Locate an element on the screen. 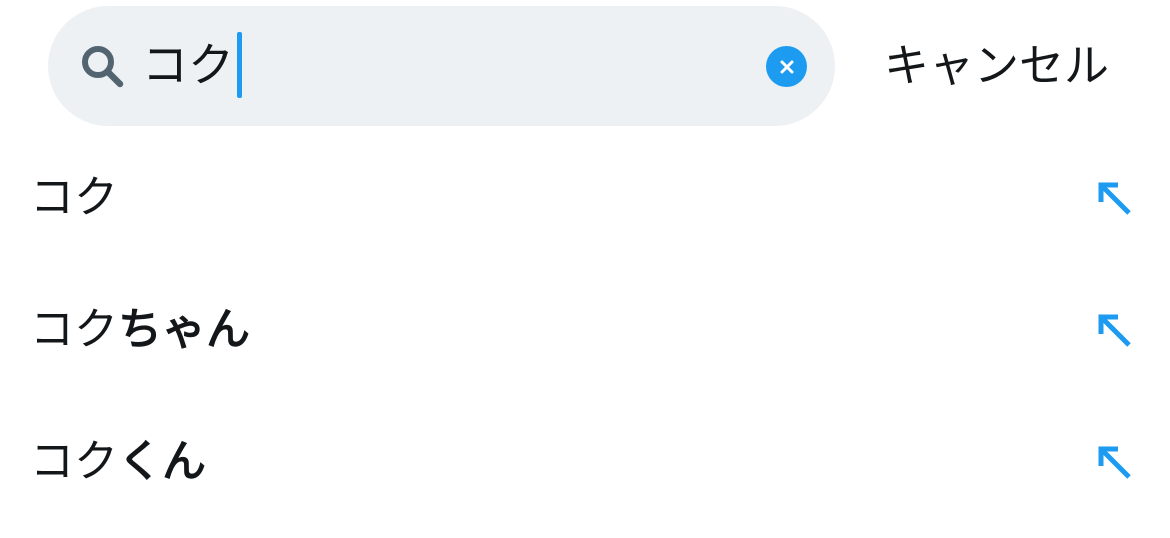 This screenshot has width=1170, height=538. suggestion-completion-text: くん is located at coordinates (162, 461).